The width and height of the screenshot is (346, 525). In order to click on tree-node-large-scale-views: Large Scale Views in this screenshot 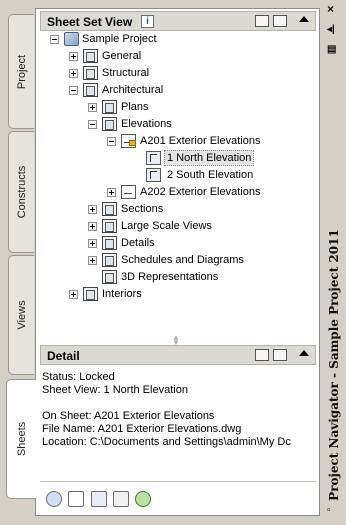, I will do `click(178, 226)`.